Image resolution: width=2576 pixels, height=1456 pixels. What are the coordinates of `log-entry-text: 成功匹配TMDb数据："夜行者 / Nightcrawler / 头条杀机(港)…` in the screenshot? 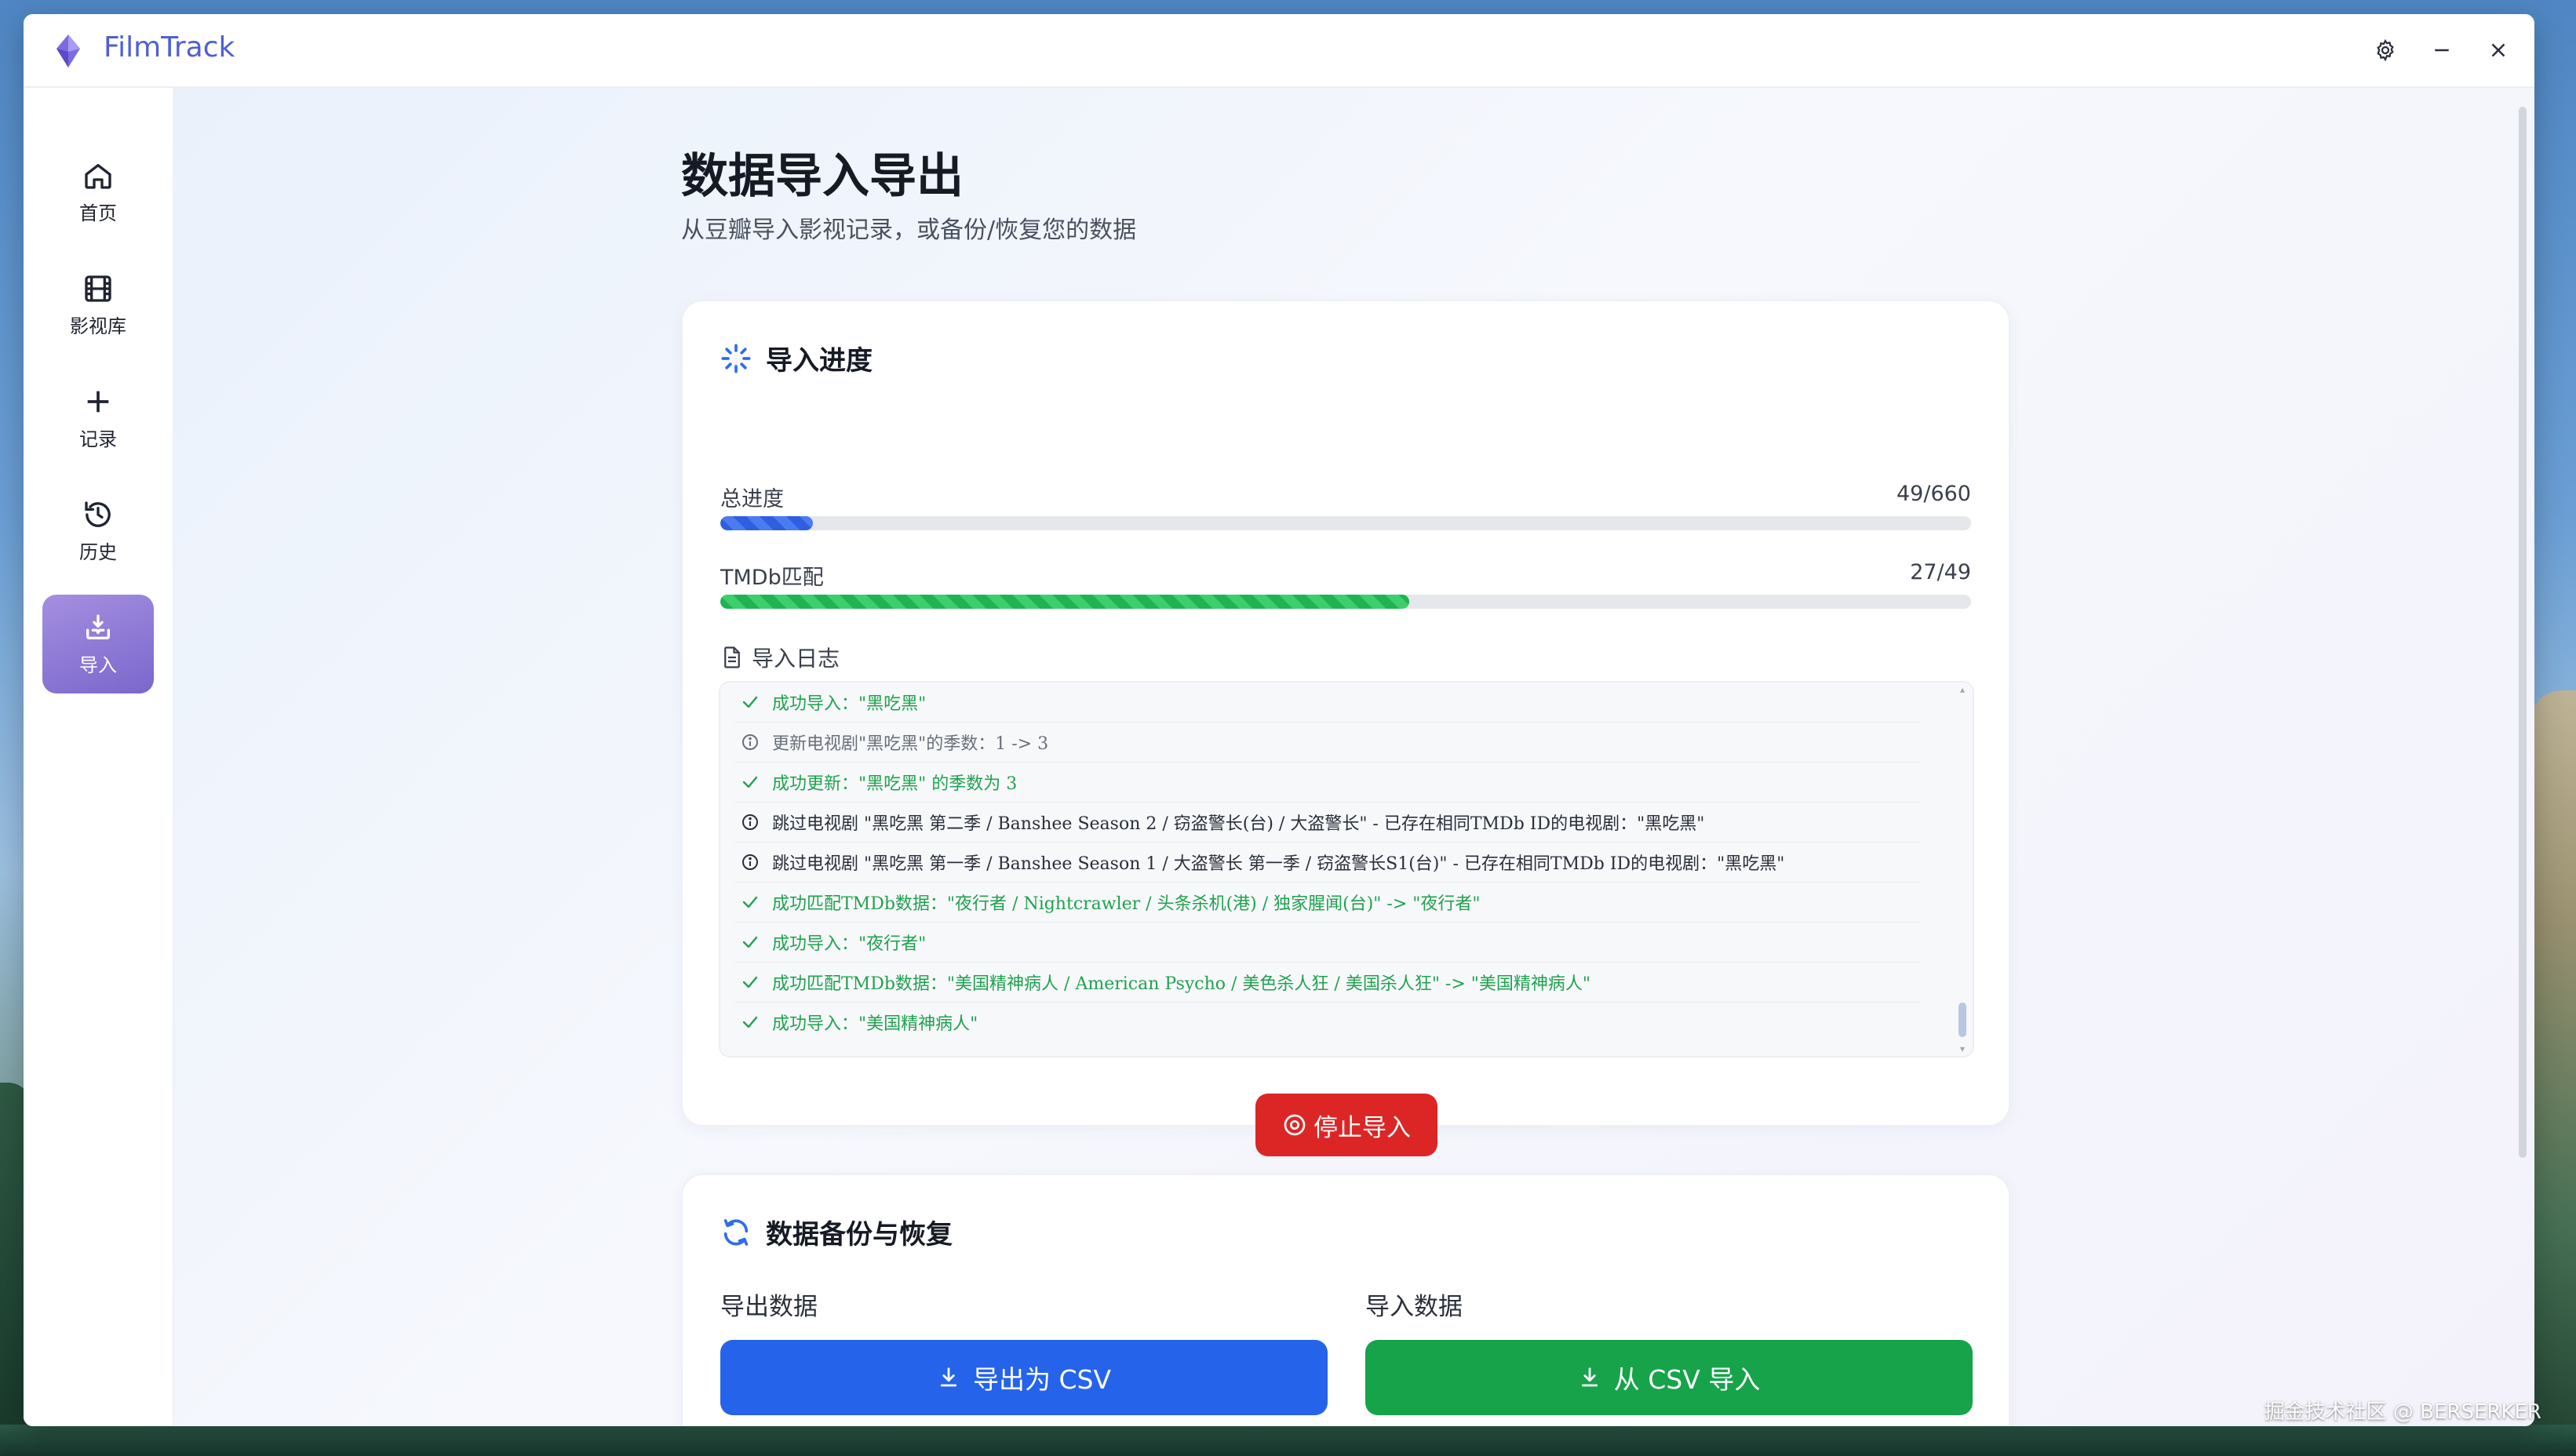 It's located at (1126, 904).